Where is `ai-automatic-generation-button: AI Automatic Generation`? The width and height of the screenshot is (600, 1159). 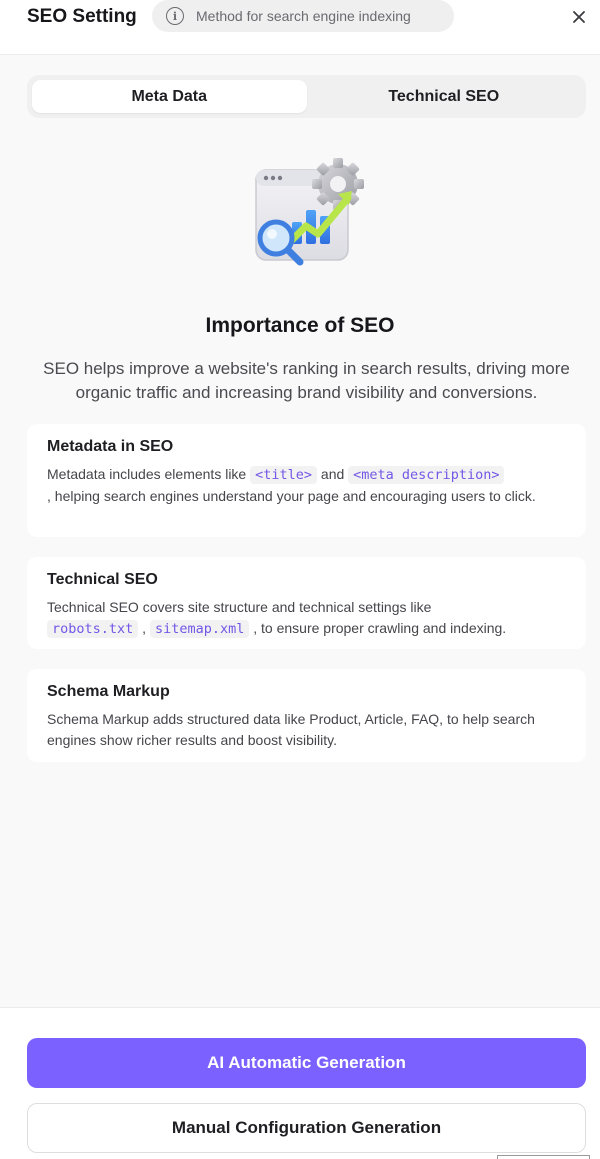 ai-automatic-generation-button: AI Automatic Generation is located at coordinates (306, 1063).